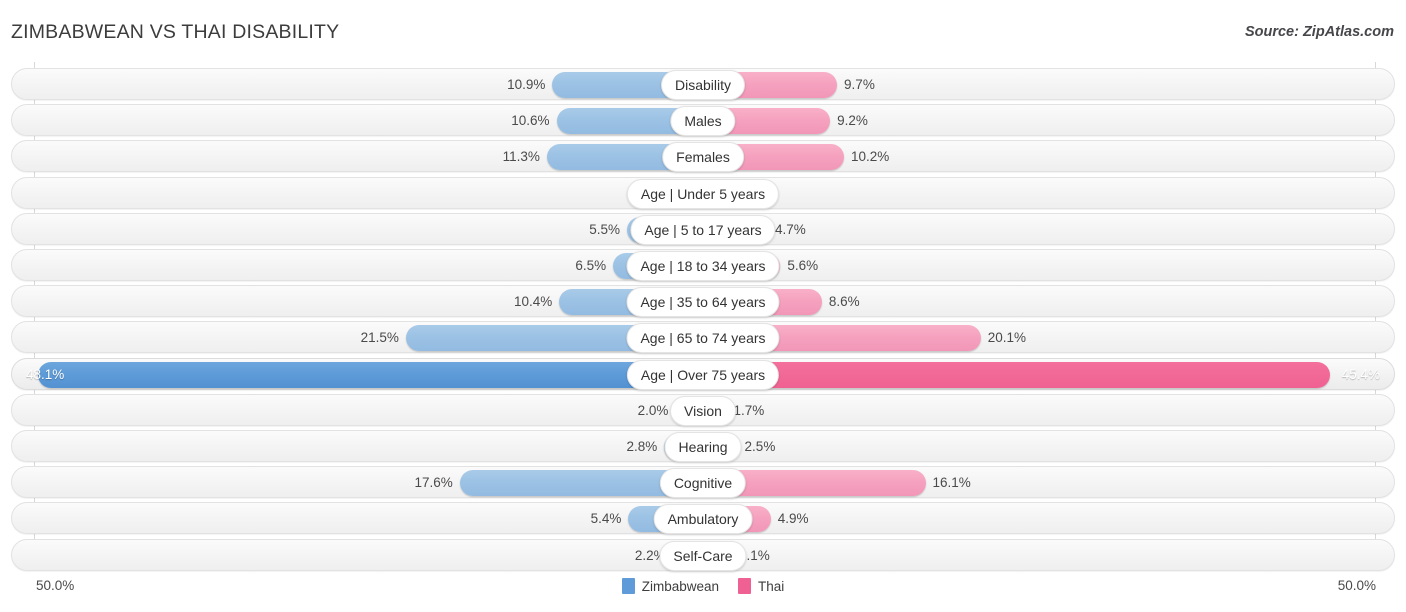 The image size is (1406, 612). Describe the element at coordinates (844, 302) in the screenshot. I see `value-label-thai: 8.6%` at that location.